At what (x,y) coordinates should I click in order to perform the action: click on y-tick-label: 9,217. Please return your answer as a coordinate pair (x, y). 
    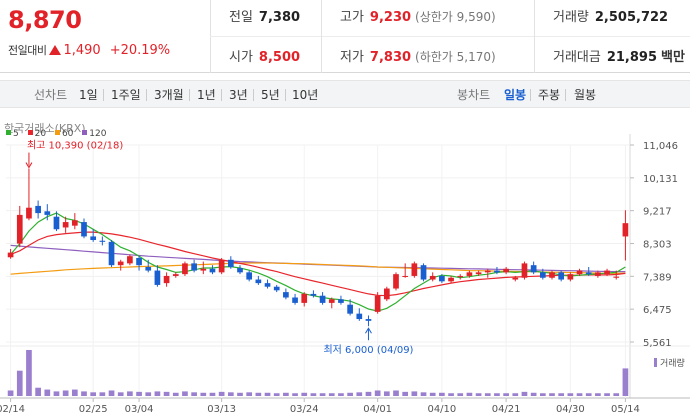
    Looking at the image, I should click on (657, 212).